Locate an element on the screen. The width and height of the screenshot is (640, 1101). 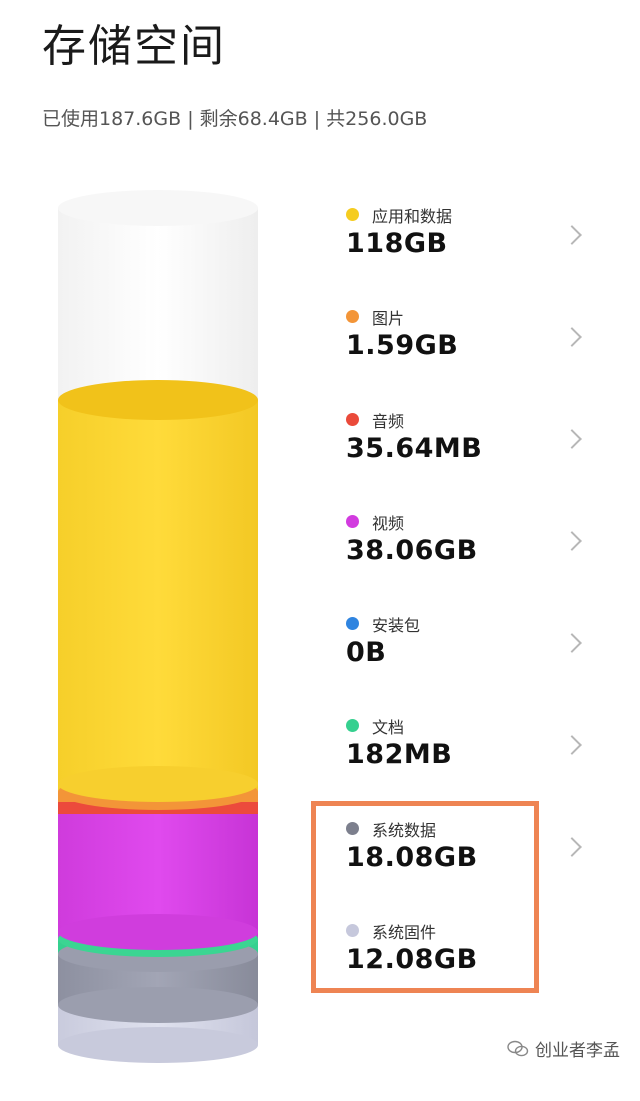
watermark: 创业者李孟 is located at coordinates (563, 1048).